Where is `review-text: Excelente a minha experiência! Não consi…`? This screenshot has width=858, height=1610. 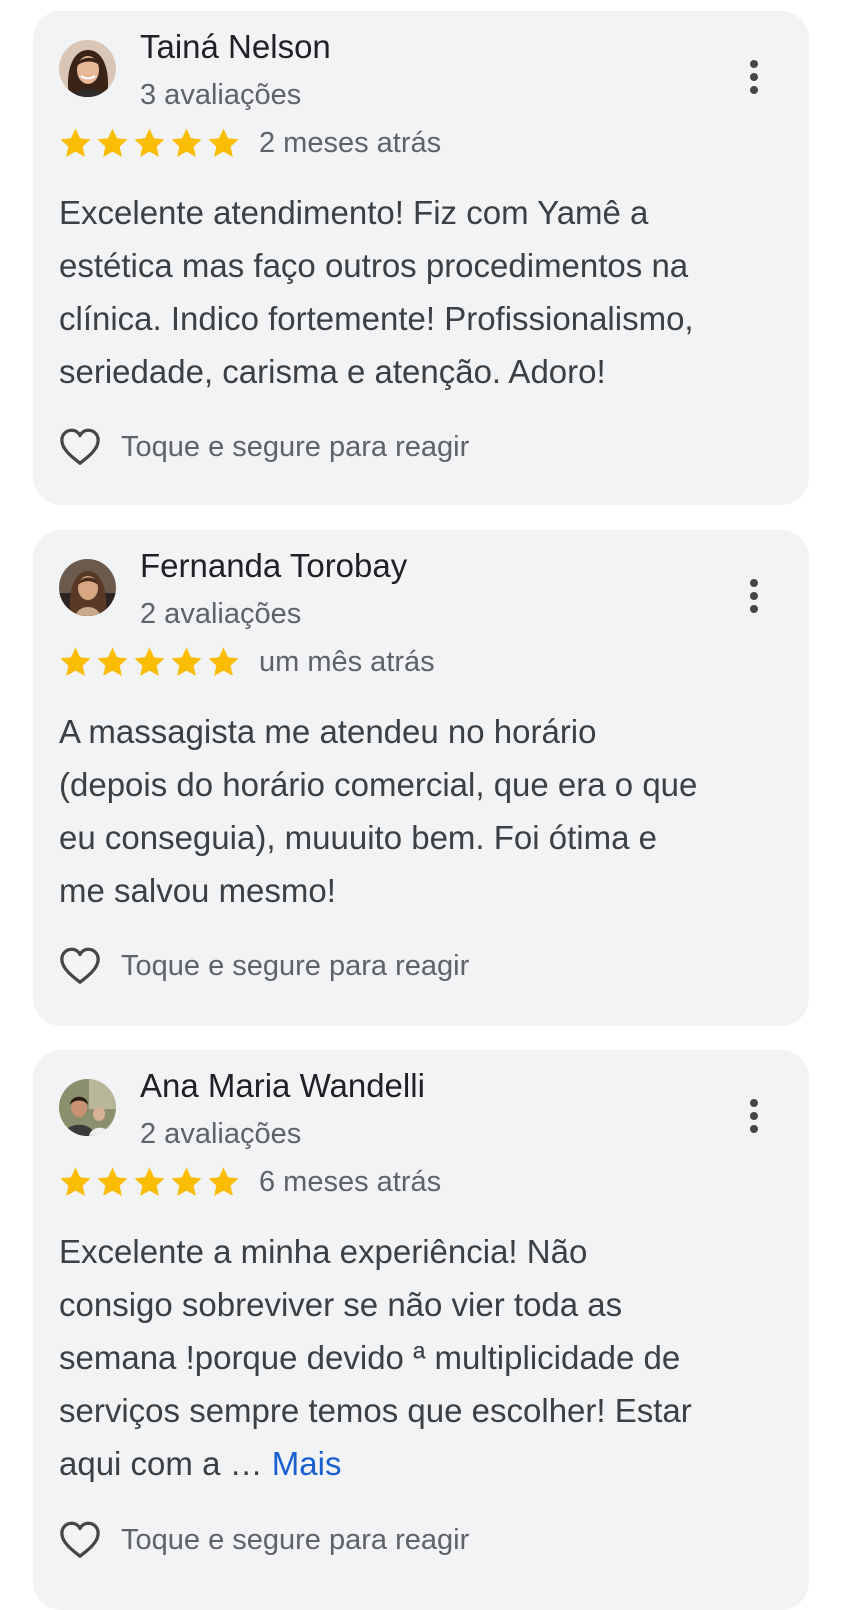
review-text: Excelente a minha experiência! Não consi… is located at coordinates (429, 1357).